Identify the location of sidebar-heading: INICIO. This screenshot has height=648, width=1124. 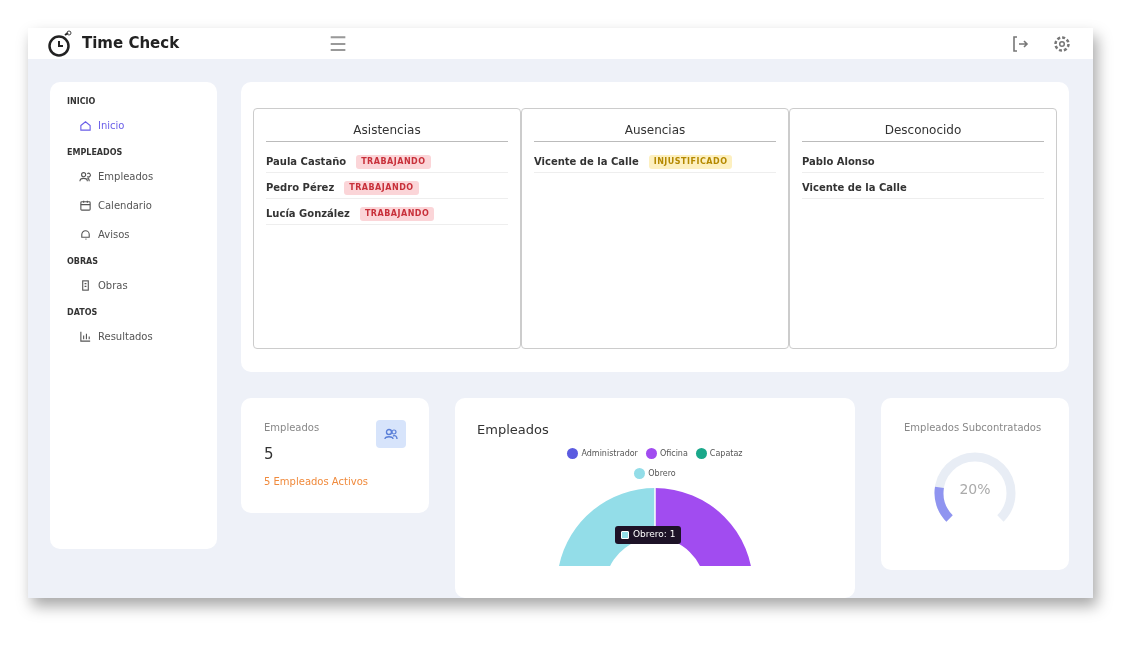
(82, 102).